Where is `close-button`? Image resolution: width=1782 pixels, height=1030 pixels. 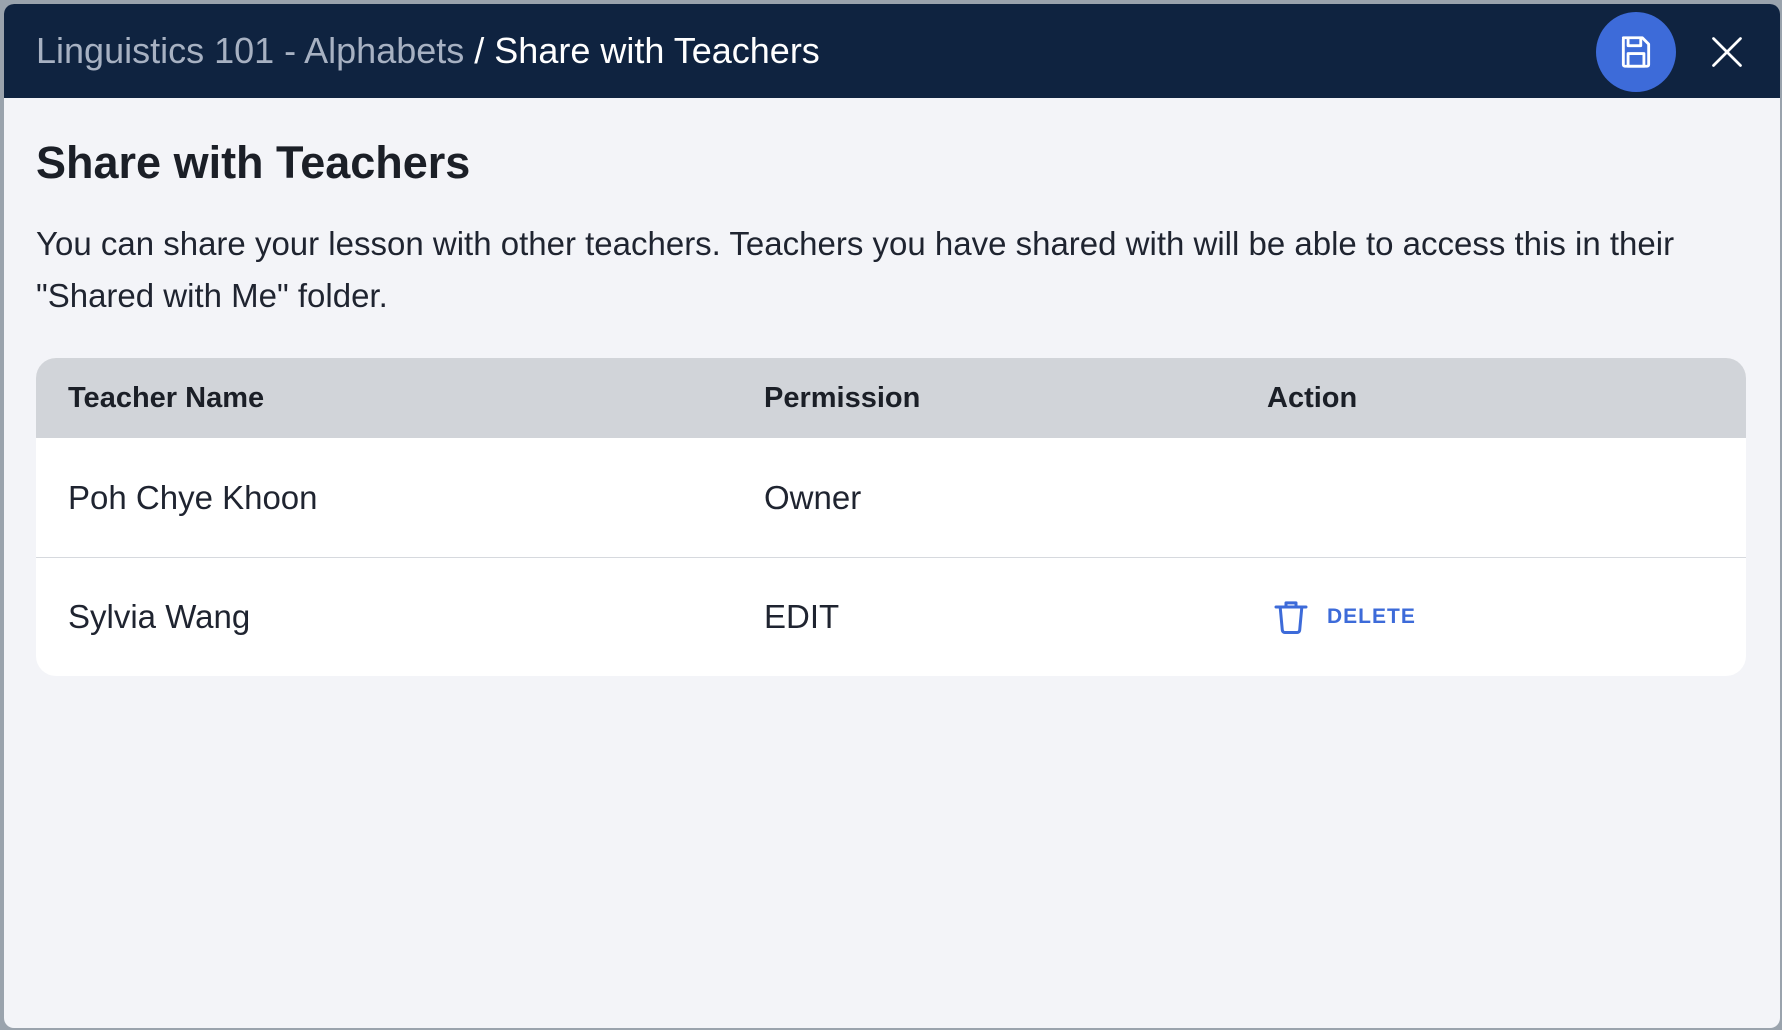
close-button is located at coordinates (1727, 52).